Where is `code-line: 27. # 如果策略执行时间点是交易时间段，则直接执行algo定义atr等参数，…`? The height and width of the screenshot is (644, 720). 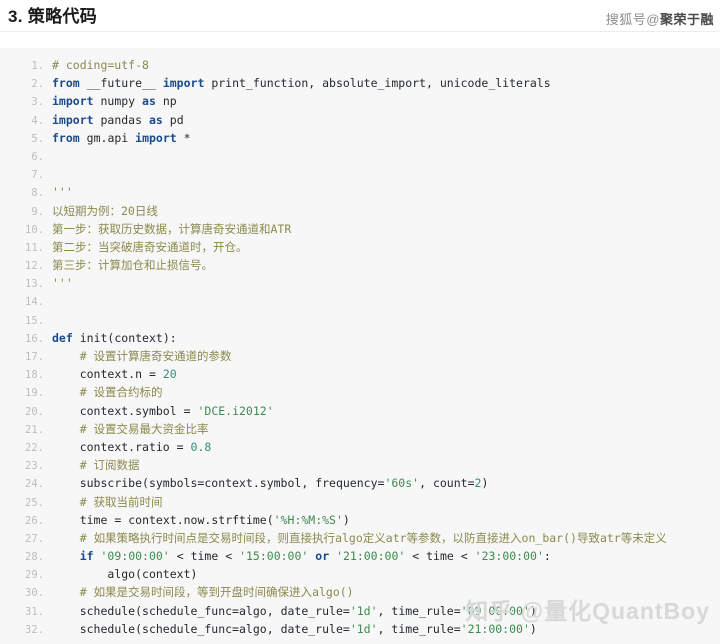 code-line: 27. # 如果策略执行时间点是交易时间段，则直接执行algo定义atr等参数，… is located at coordinates (360, 538).